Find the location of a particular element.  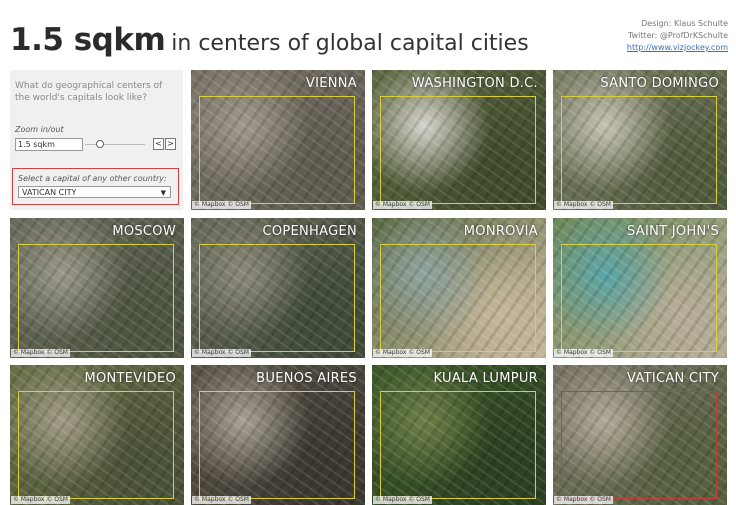

capital-dropdown: VATICAN CITY ▼ is located at coordinates (94, 192).